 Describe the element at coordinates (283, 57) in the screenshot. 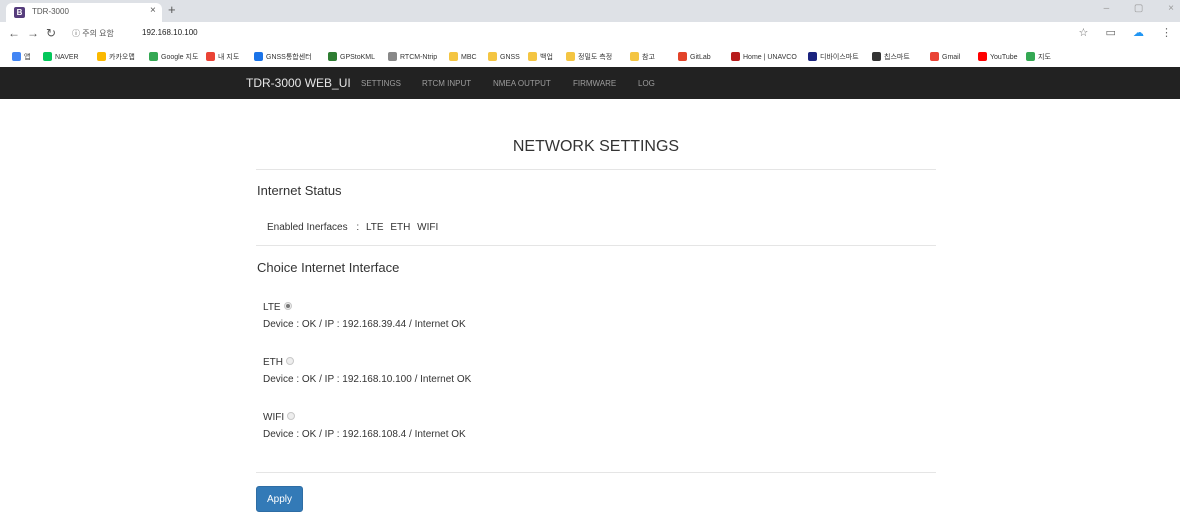

I see `bookmark-item: GNSS통합센터` at that location.